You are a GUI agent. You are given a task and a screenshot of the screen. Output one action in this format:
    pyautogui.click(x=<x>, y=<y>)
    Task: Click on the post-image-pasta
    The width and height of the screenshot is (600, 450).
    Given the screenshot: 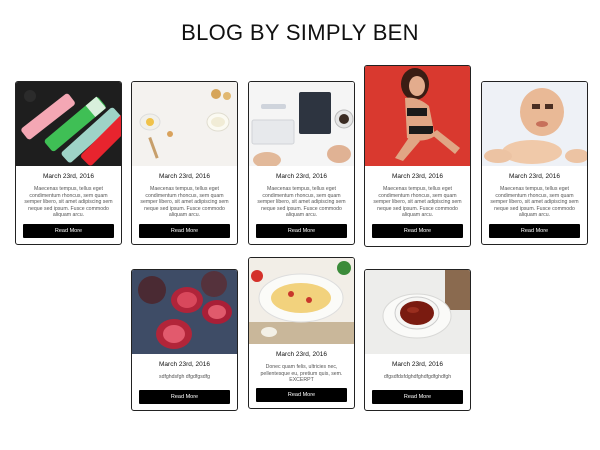 What is the action you would take?
    pyautogui.click(x=301, y=301)
    